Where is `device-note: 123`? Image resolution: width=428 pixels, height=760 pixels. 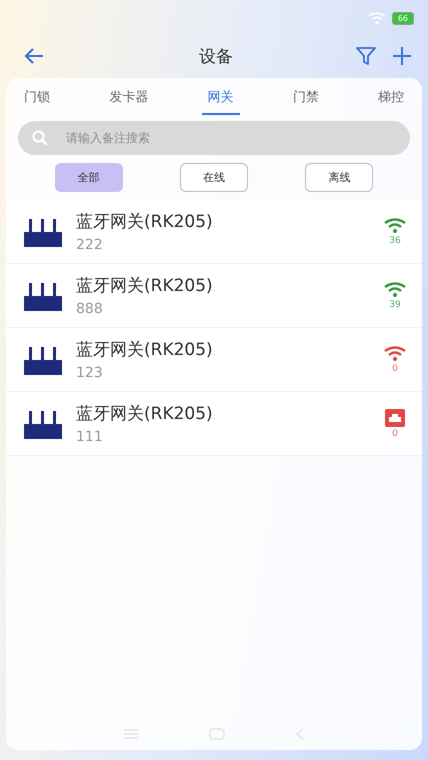
device-note: 123 is located at coordinates (90, 373).